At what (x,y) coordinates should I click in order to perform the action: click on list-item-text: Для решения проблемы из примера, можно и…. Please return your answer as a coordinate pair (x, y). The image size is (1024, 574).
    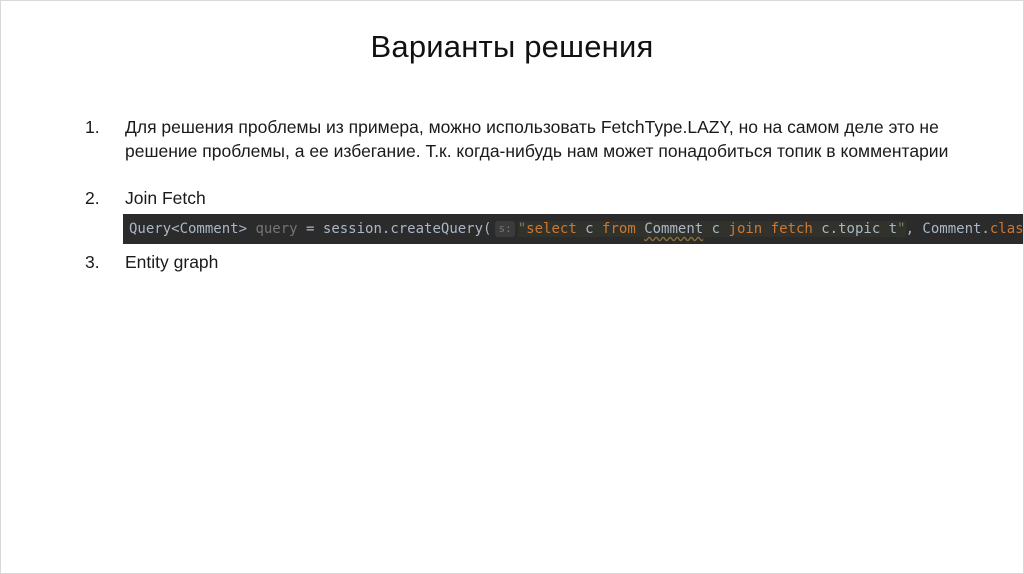
    Looking at the image, I should click on (537, 139).